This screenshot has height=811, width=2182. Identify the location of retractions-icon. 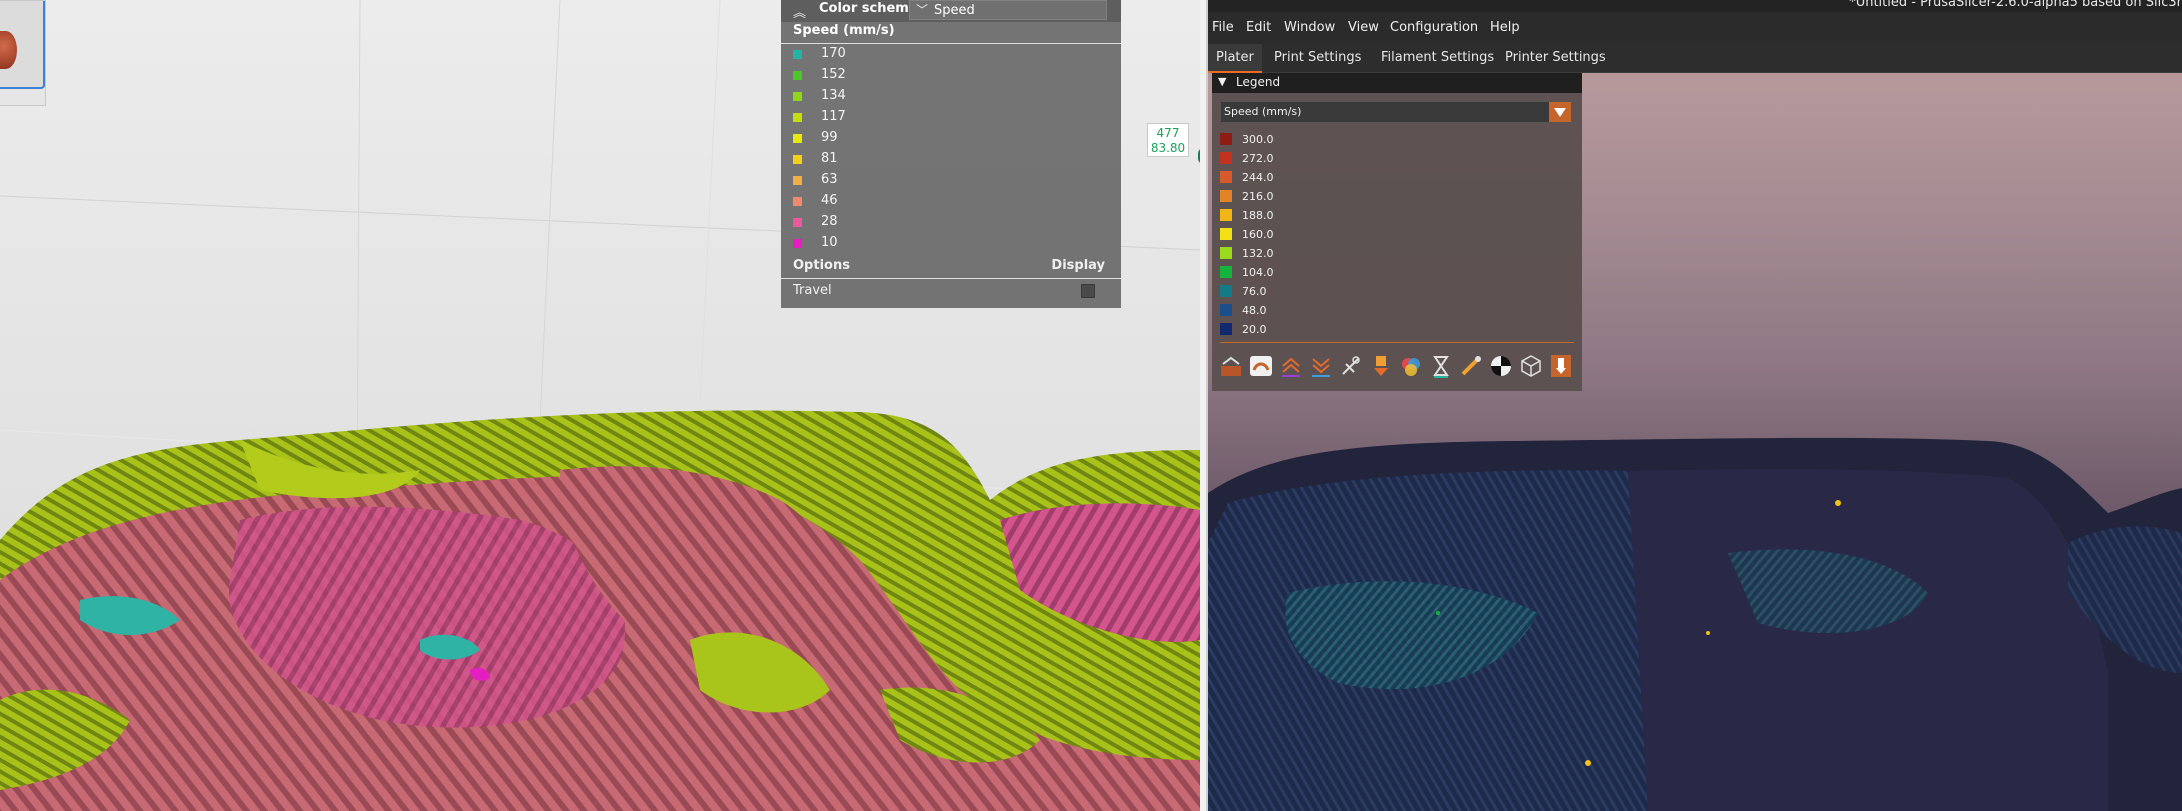
(1291, 366).